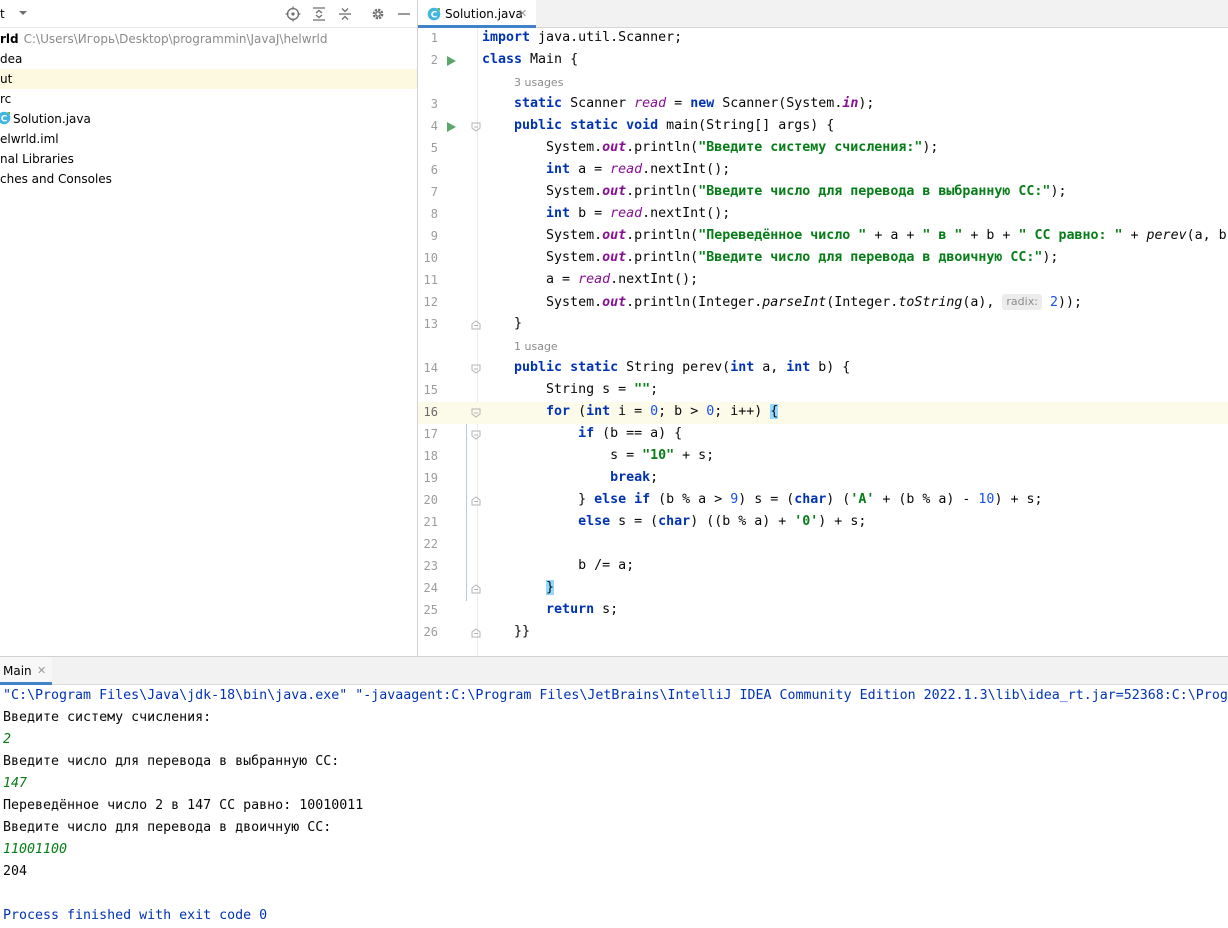  What do you see at coordinates (23, 13) in the screenshot?
I see `chevron-down-icon` at bounding box center [23, 13].